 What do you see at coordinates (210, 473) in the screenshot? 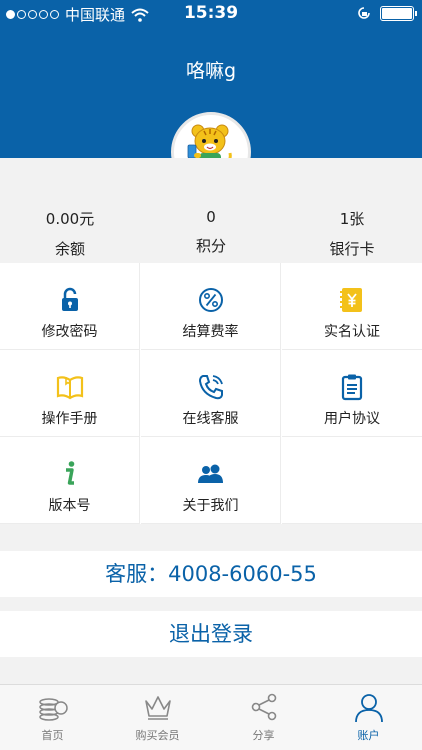
I see `users-icon` at bounding box center [210, 473].